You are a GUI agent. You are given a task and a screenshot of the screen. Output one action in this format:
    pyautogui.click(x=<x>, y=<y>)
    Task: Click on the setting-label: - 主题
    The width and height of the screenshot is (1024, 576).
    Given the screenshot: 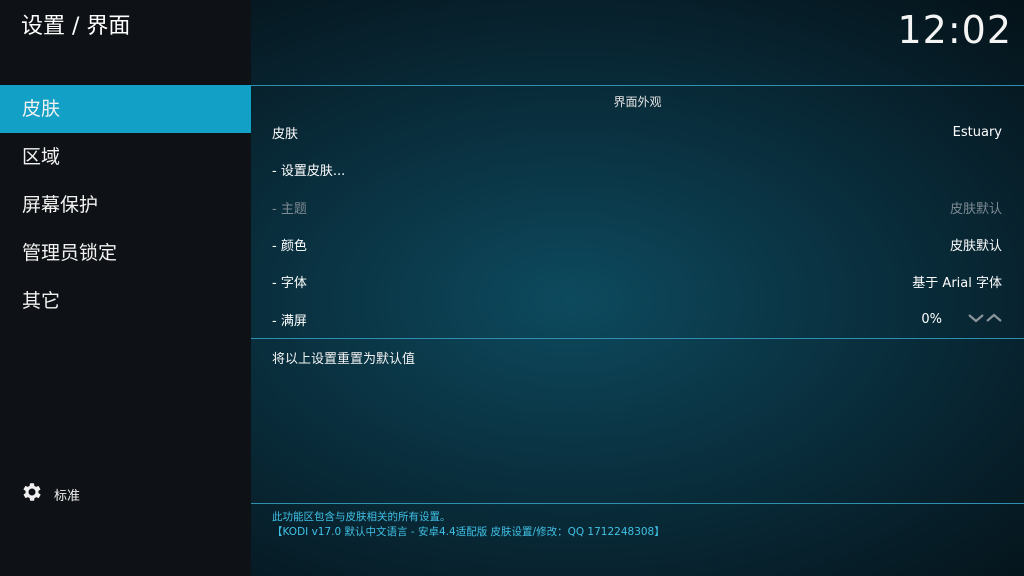 What is the action you would take?
    pyautogui.click(x=289, y=209)
    